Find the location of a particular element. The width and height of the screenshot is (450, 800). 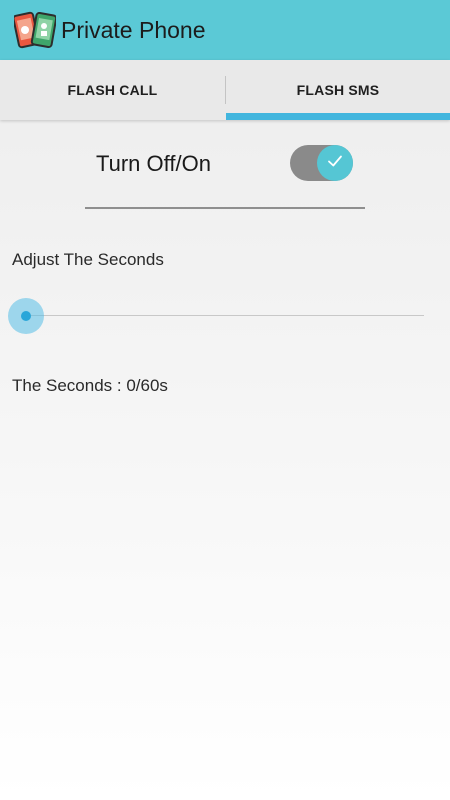

app-title: Private Phone is located at coordinates (133, 30).